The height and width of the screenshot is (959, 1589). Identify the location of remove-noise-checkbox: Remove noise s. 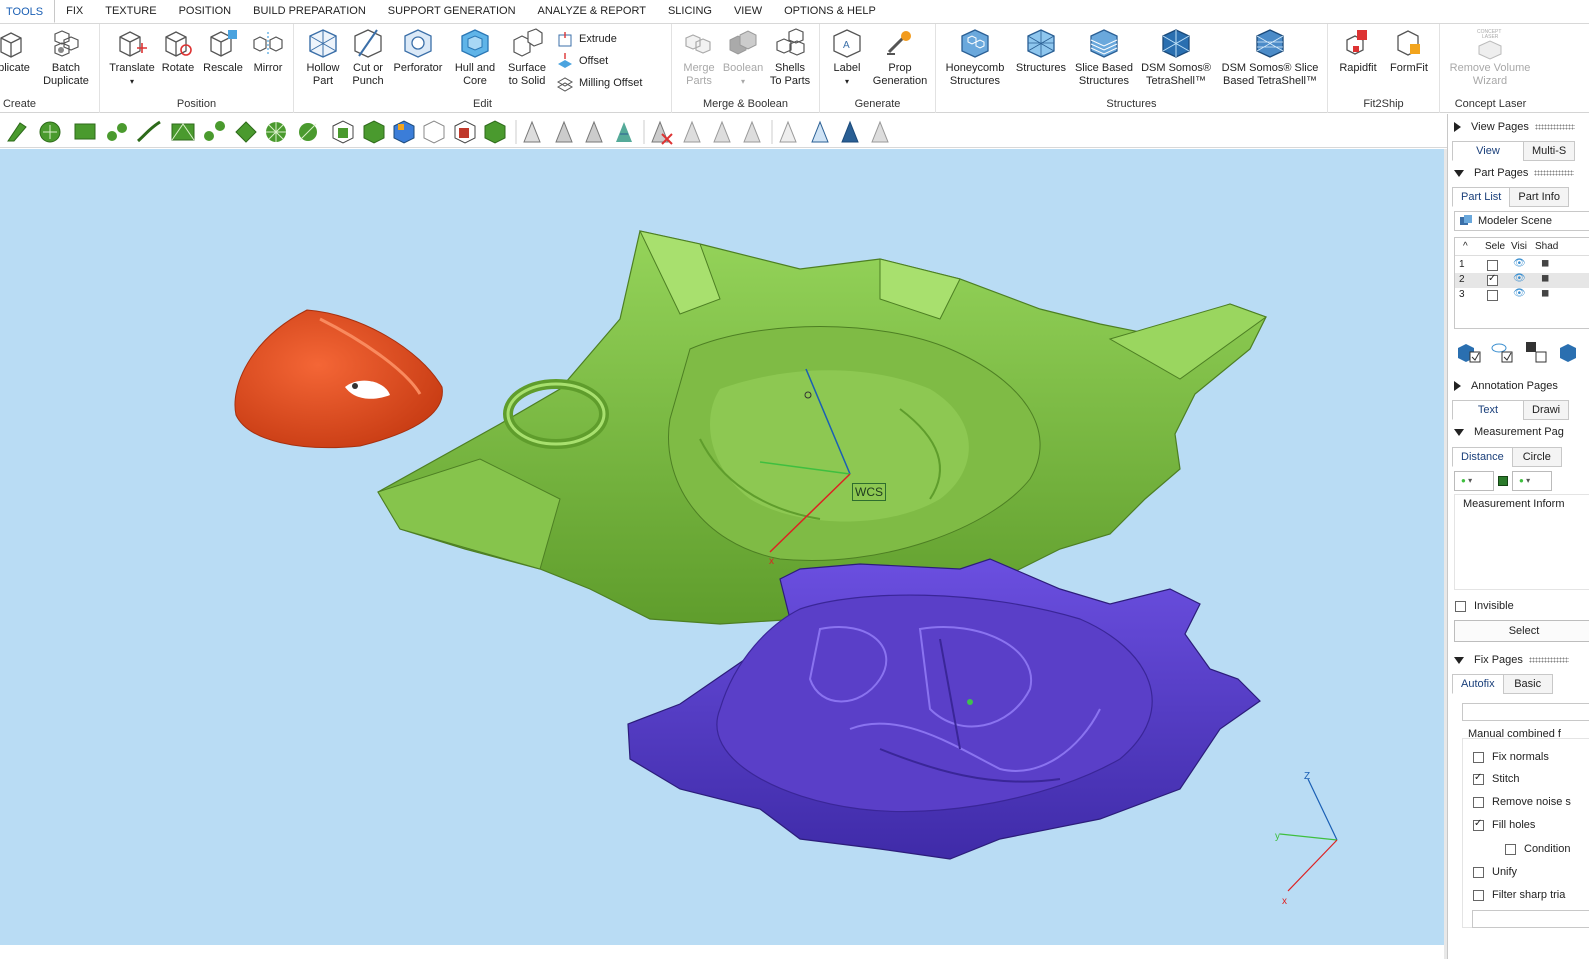
(1522, 802).